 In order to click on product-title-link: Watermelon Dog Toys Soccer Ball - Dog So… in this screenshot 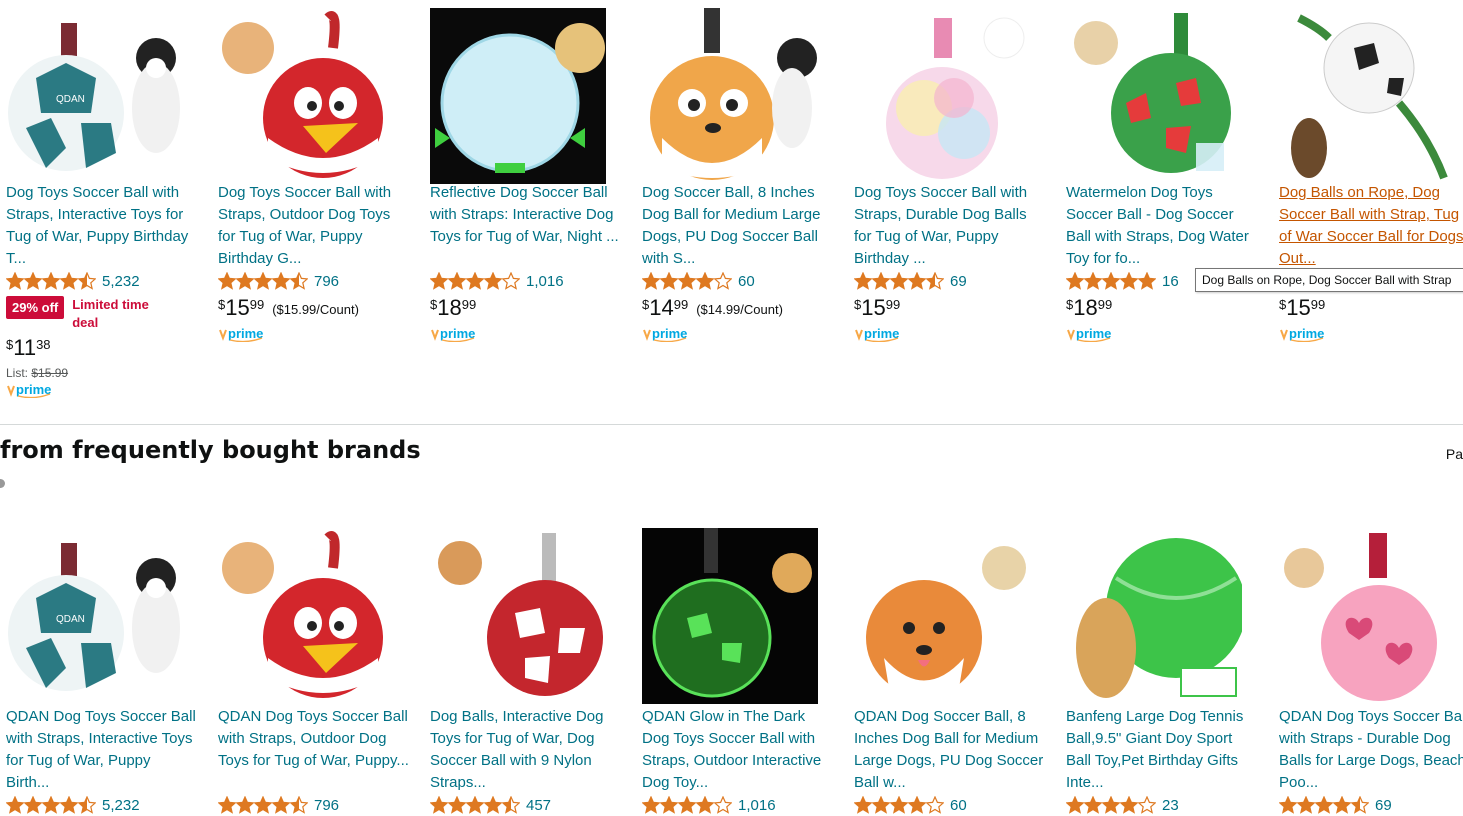, I will do `click(1162, 226)`.